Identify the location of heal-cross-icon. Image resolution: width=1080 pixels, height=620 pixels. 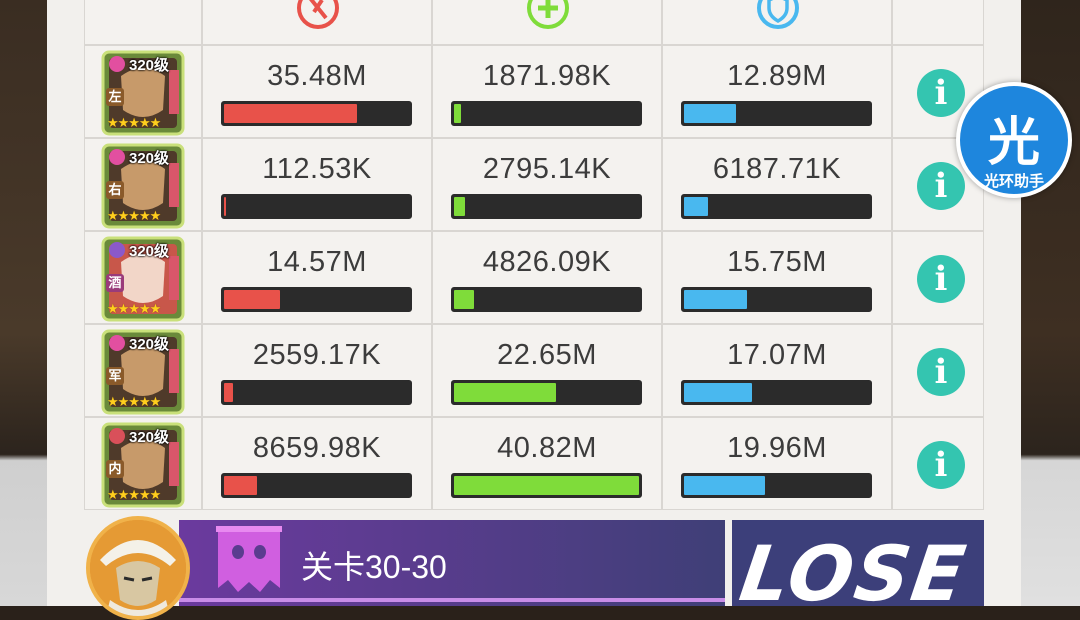
(548, 14).